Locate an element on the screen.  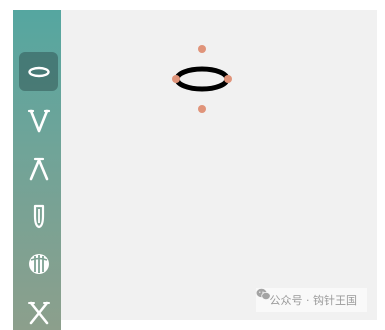
ellipse-shape is located at coordinates (202, 79).